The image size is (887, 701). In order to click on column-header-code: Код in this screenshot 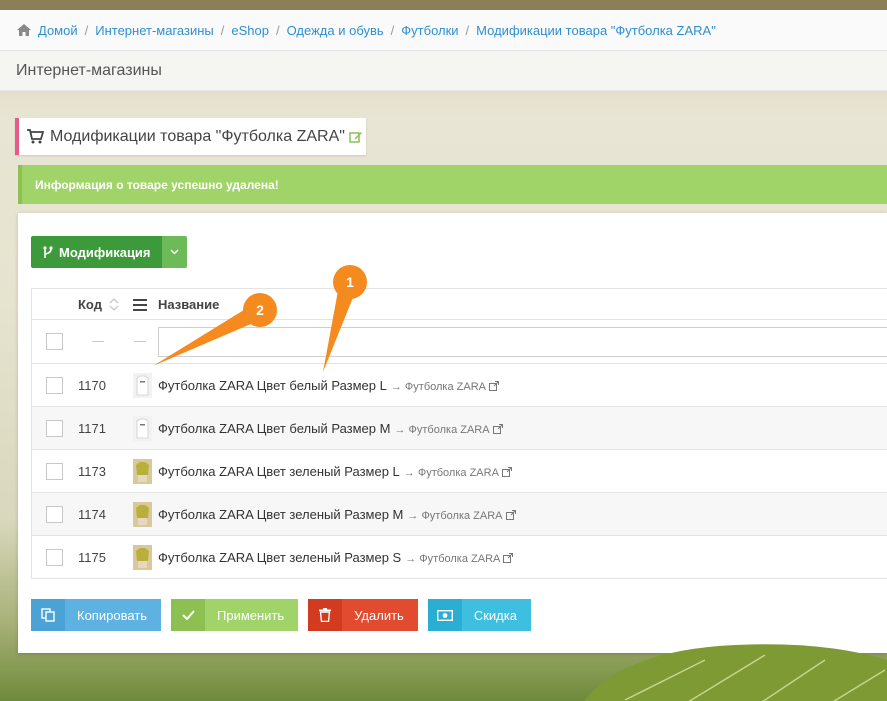, I will do `click(90, 304)`.